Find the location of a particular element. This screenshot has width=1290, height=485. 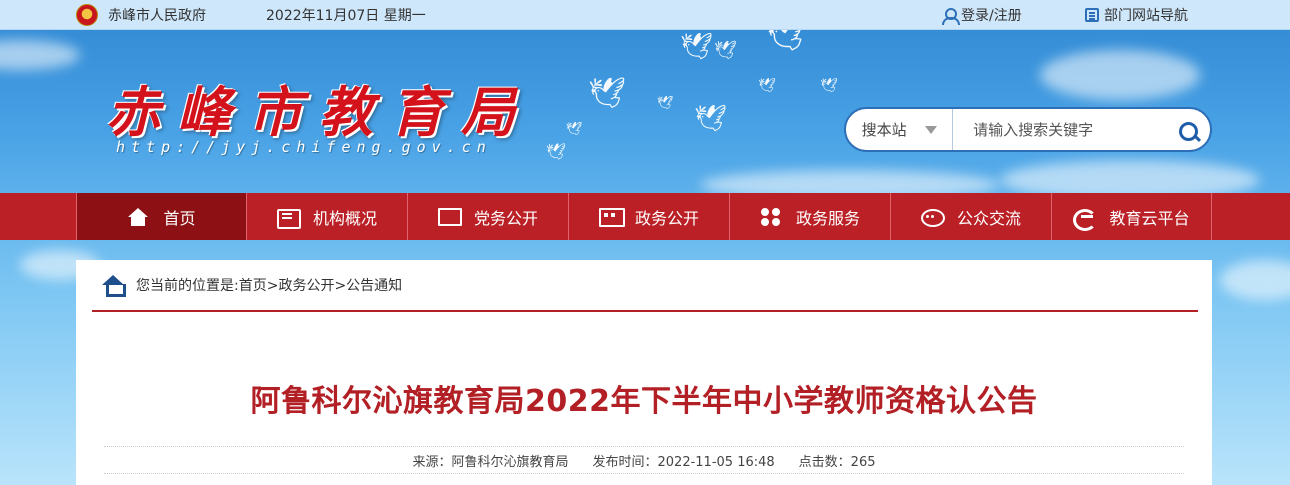

chevron-down-icon is located at coordinates (930, 129).